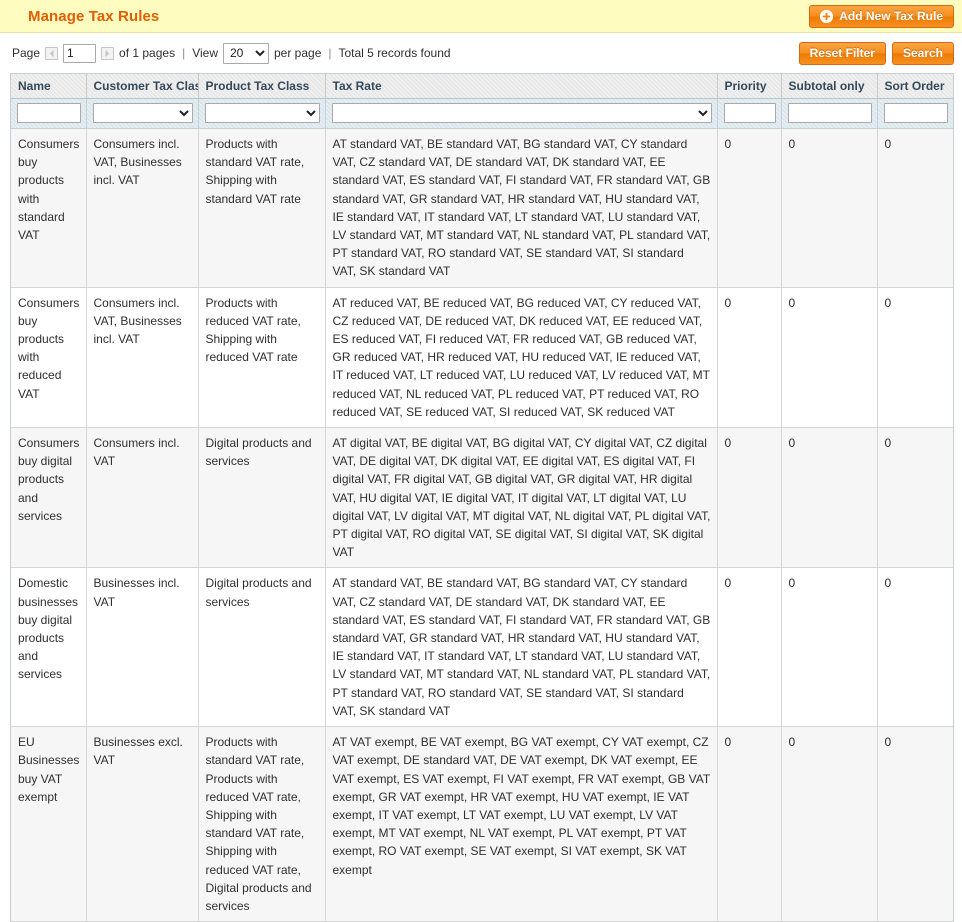  What do you see at coordinates (521, 86) in the screenshot?
I see `column-header-tax_rate: Tax Rate` at bounding box center [521, 86].